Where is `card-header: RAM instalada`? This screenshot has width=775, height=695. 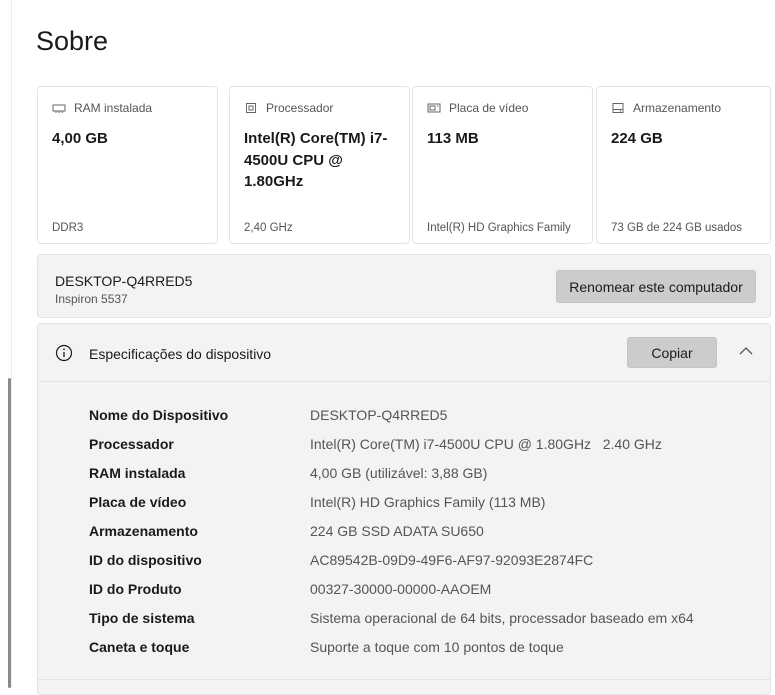
card-header: RAM instalada is located at coordinates (102, 108).